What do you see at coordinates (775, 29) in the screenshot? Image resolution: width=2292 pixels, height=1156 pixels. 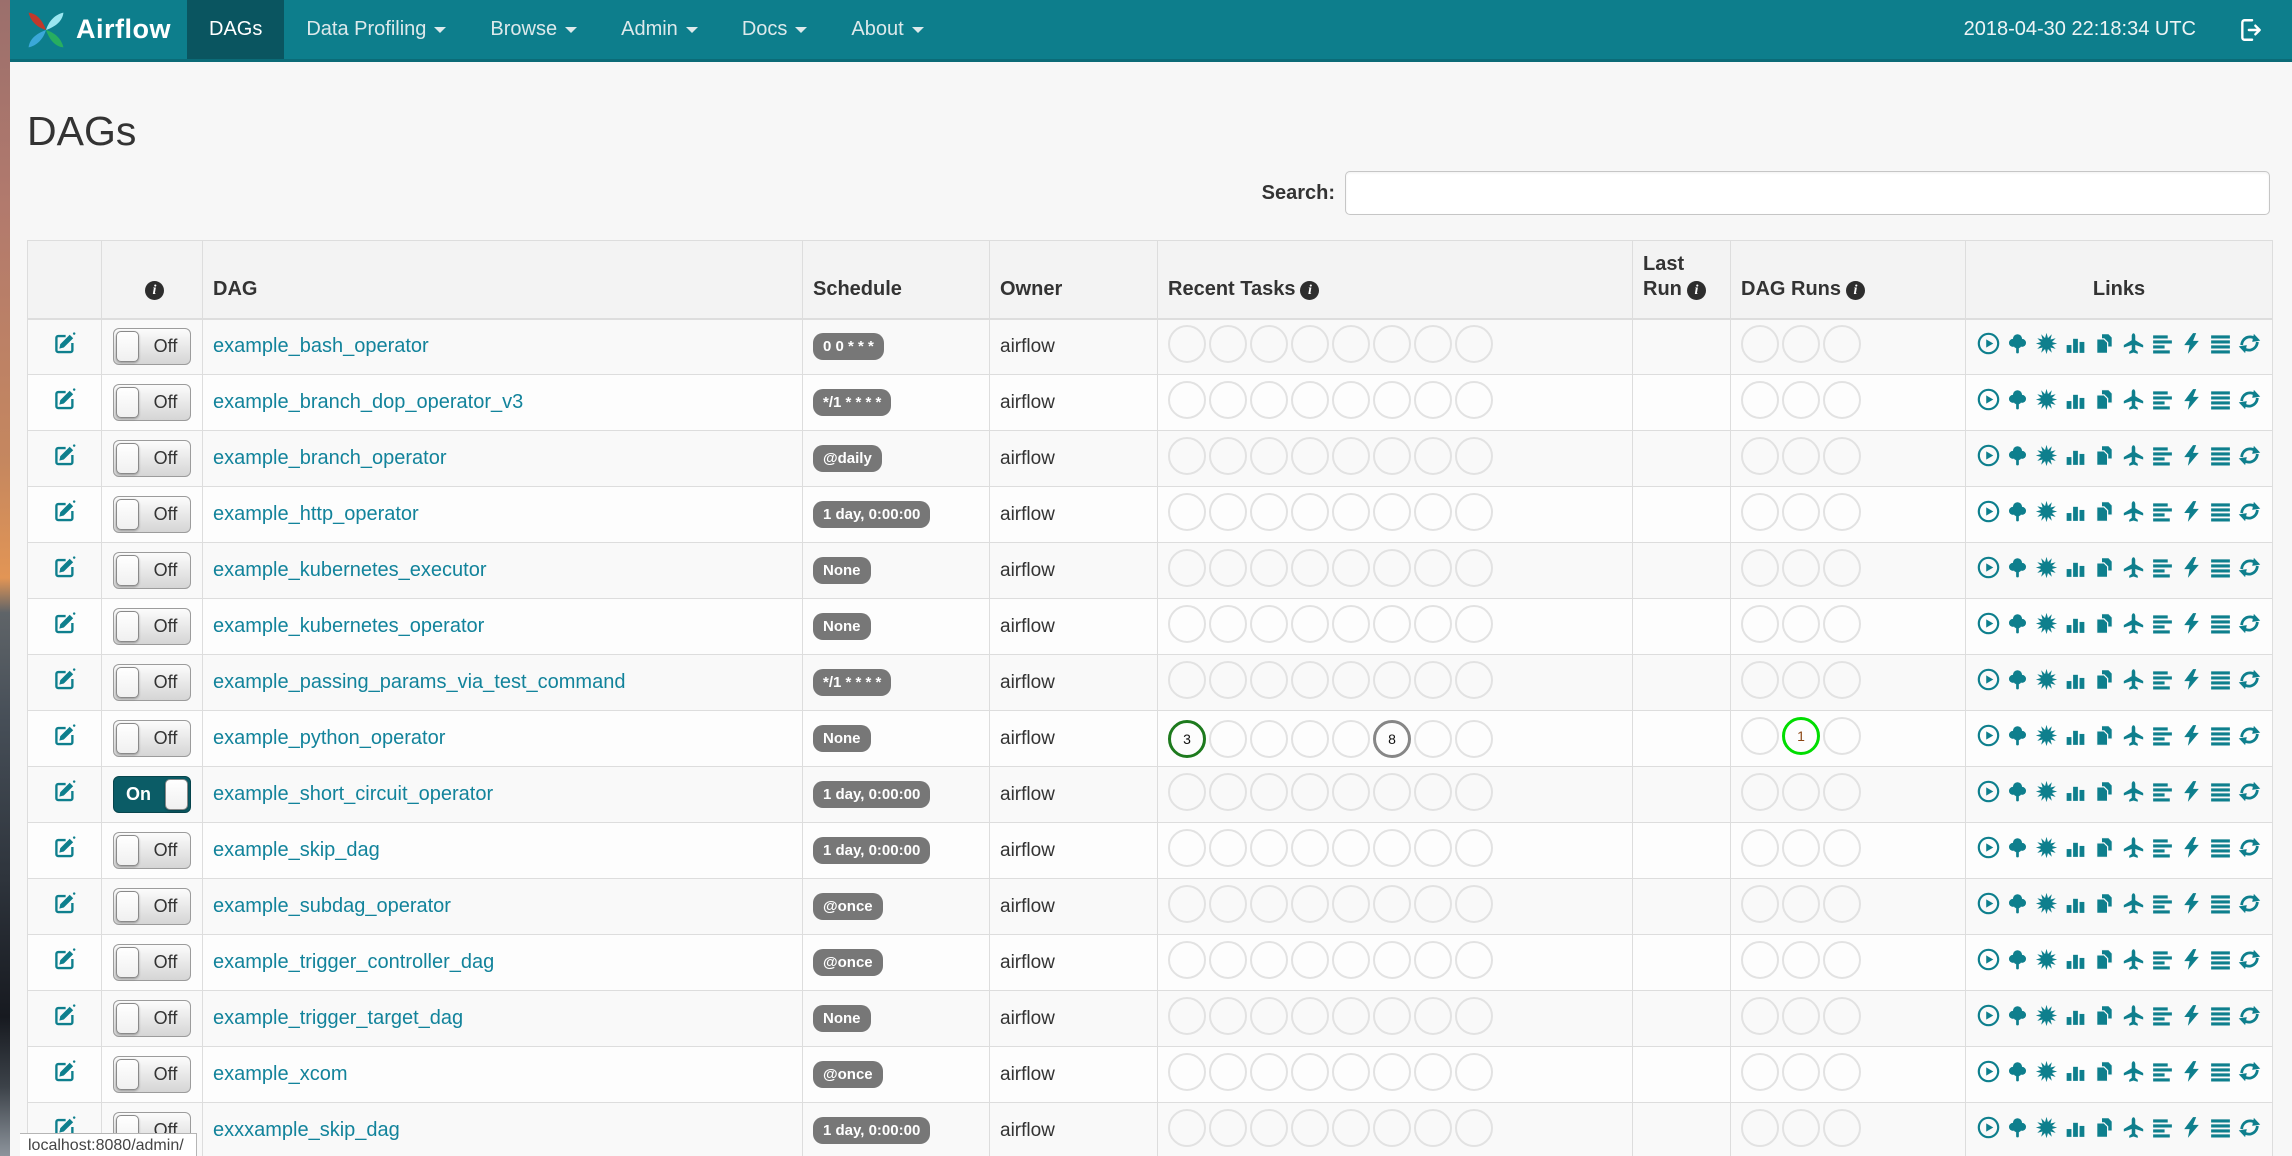 I see `nav-item-docs: Docs` at bounding box center [775, 29].